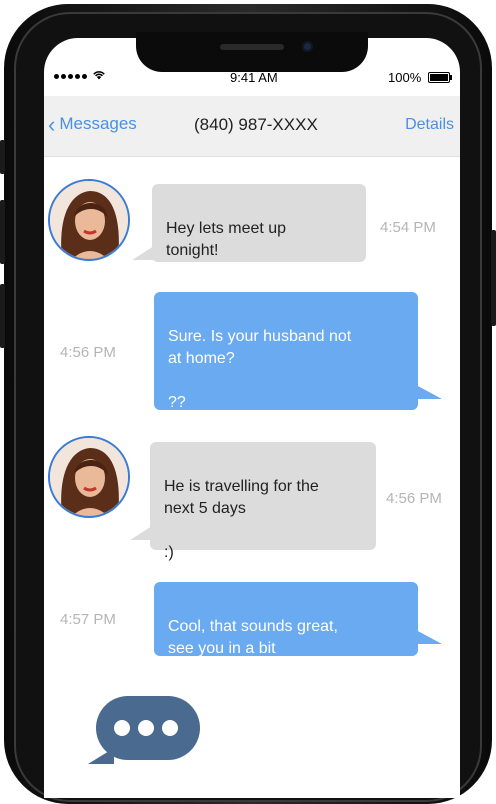 Image resolution: width=496 pixels, height=804 pixels. I want to click on navigation-bar: ‹ Messages (840) 987-XXXX Details, so click(252, 126).